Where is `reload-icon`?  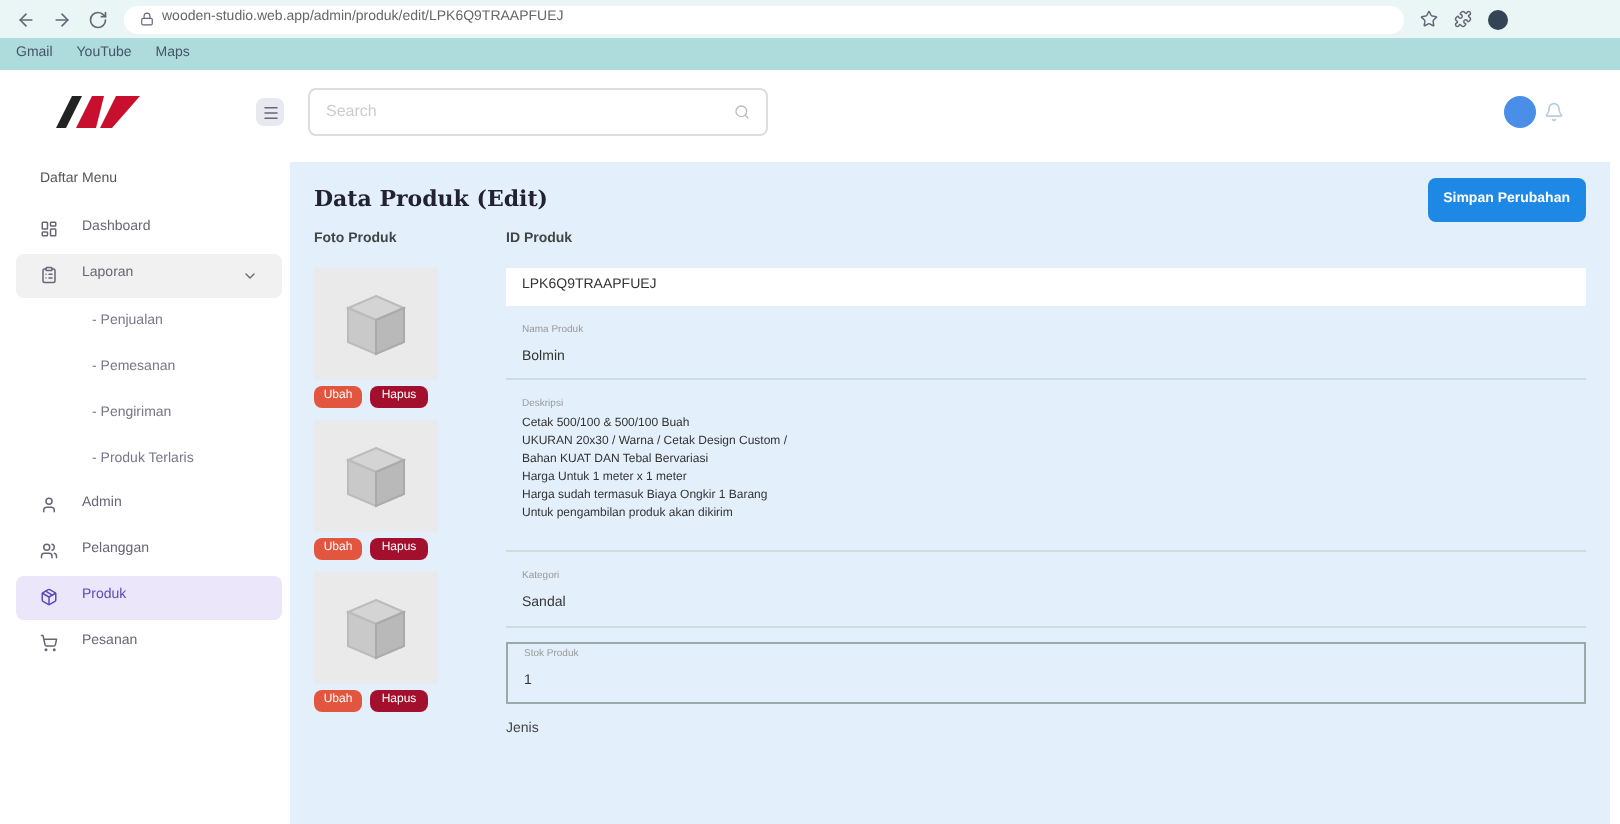 reload-icon is located at coordinates (98, 19).